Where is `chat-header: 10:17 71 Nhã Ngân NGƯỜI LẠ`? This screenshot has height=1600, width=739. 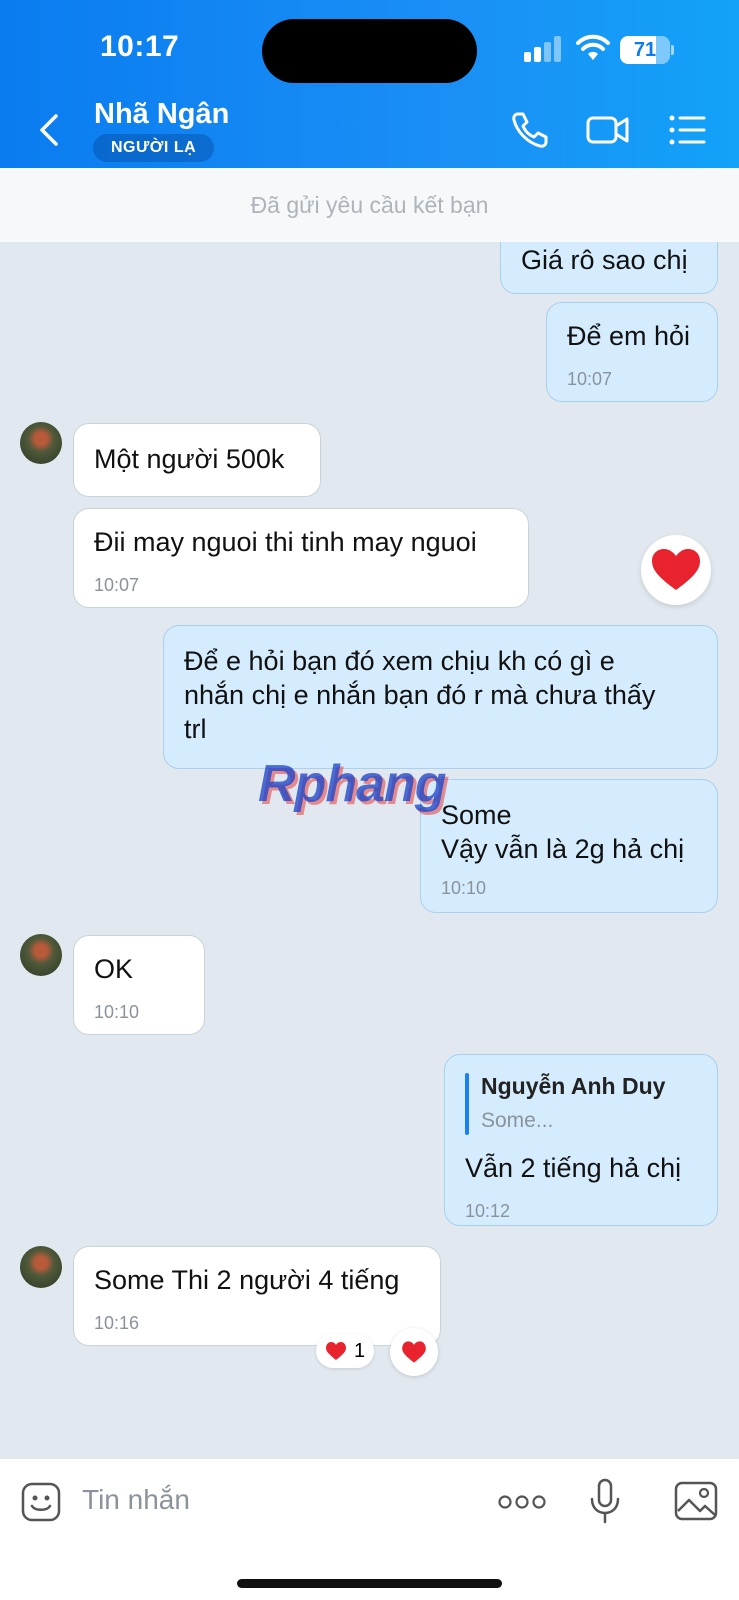 chat-header: 10:17 71 Nhã Ngân NGƯỜI LẠ is located at coordinates (369, 84).